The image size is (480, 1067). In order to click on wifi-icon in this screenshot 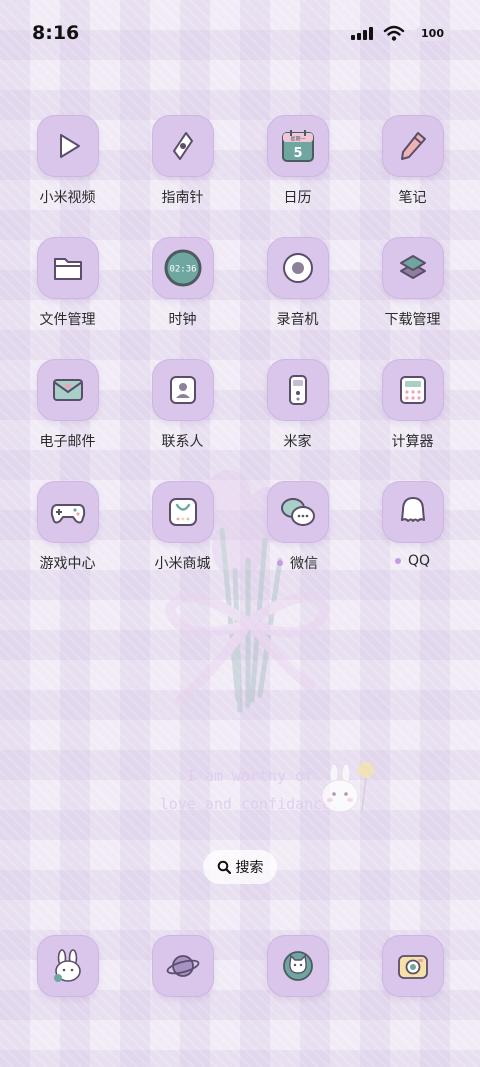, I will do `click(394, 33)`.